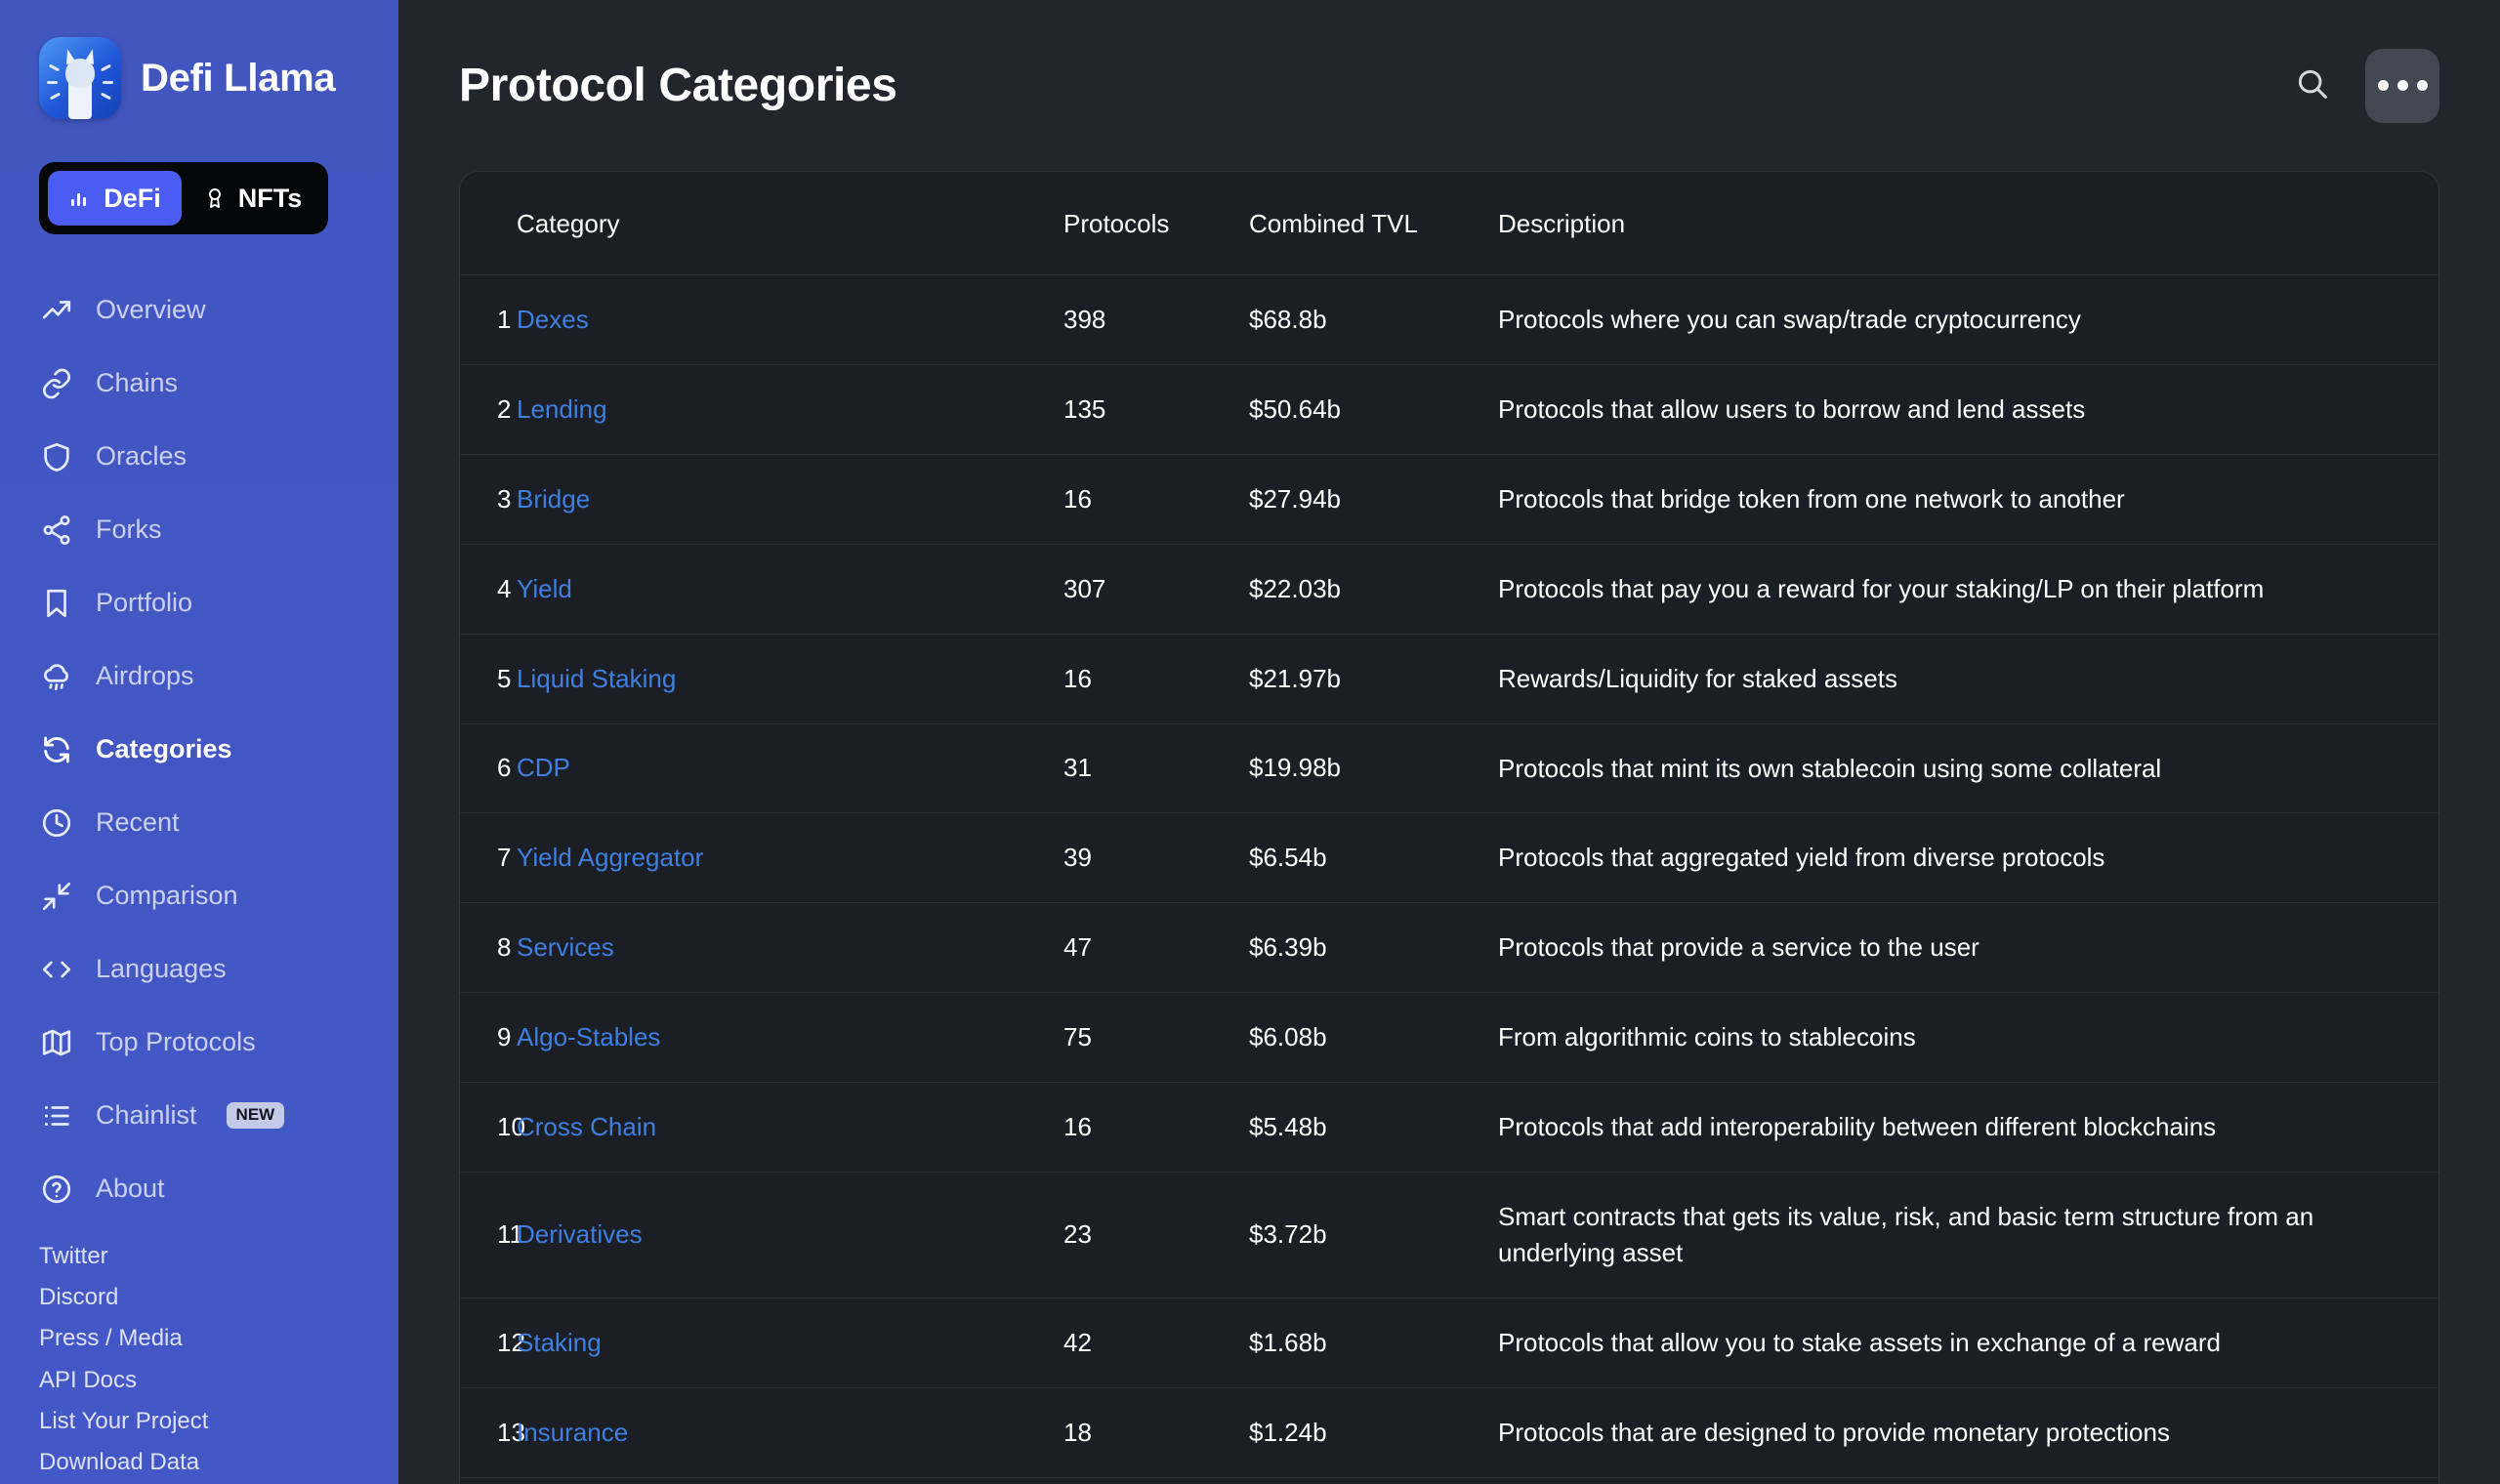 The height and width of the screenshot is (1484, 2500). Describe the element at coordinates (1078, 1342) in the screenshot. I see `protocols-count: 42` at that location.